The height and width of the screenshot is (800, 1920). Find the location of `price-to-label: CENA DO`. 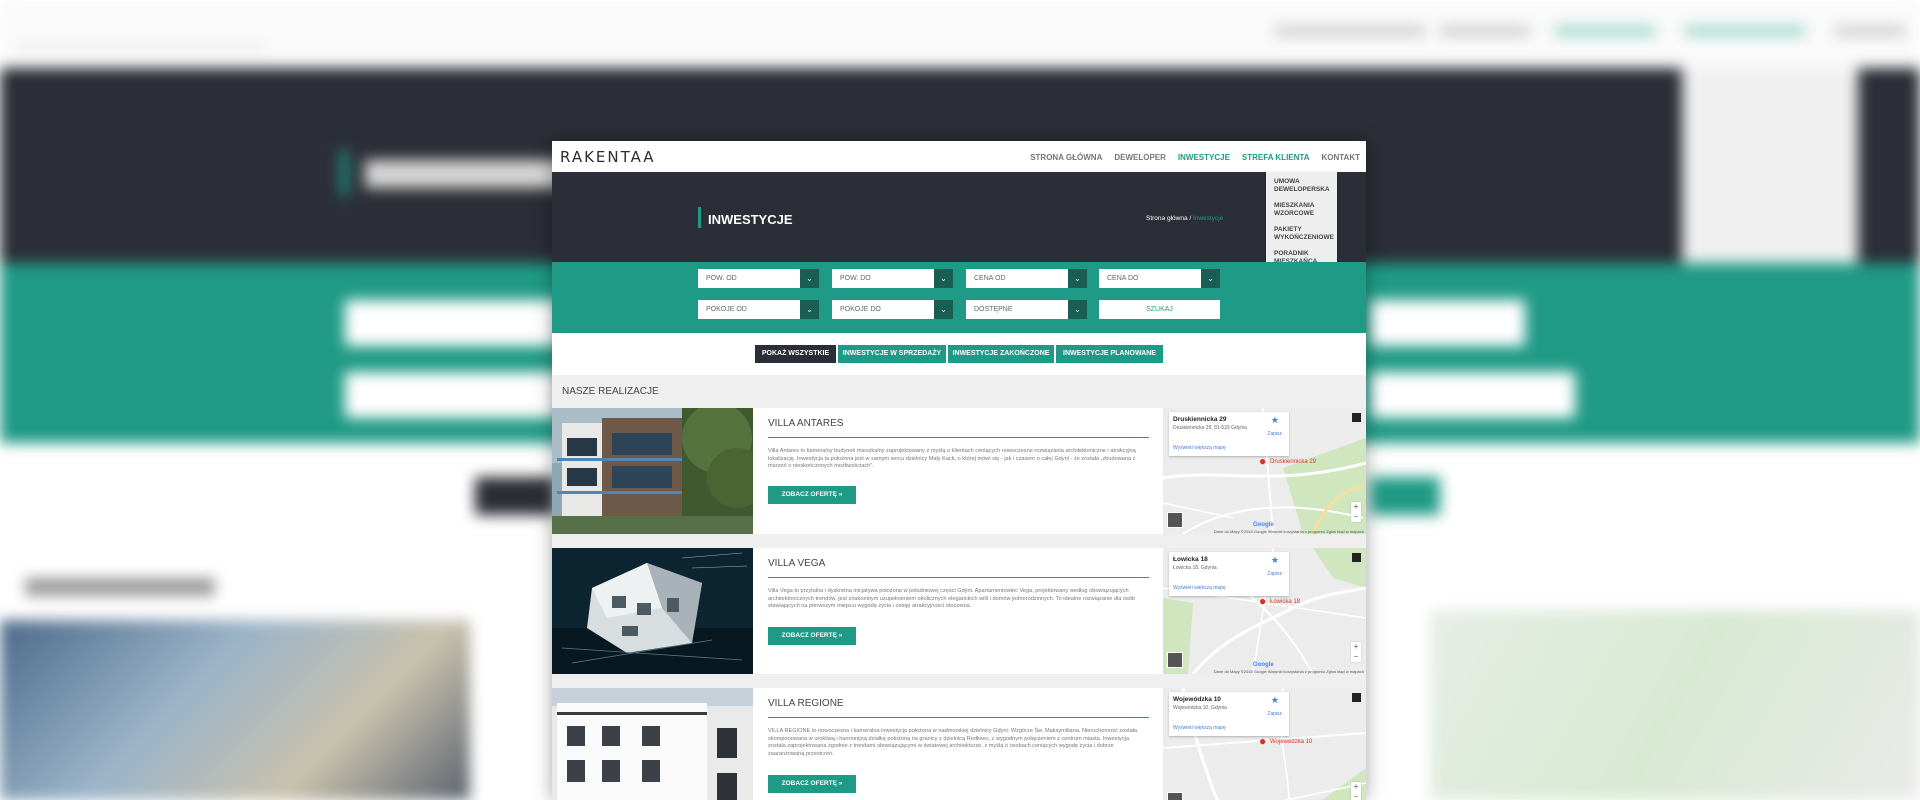

price-to-label: CENA DO is located at coordinates (1123, 278).